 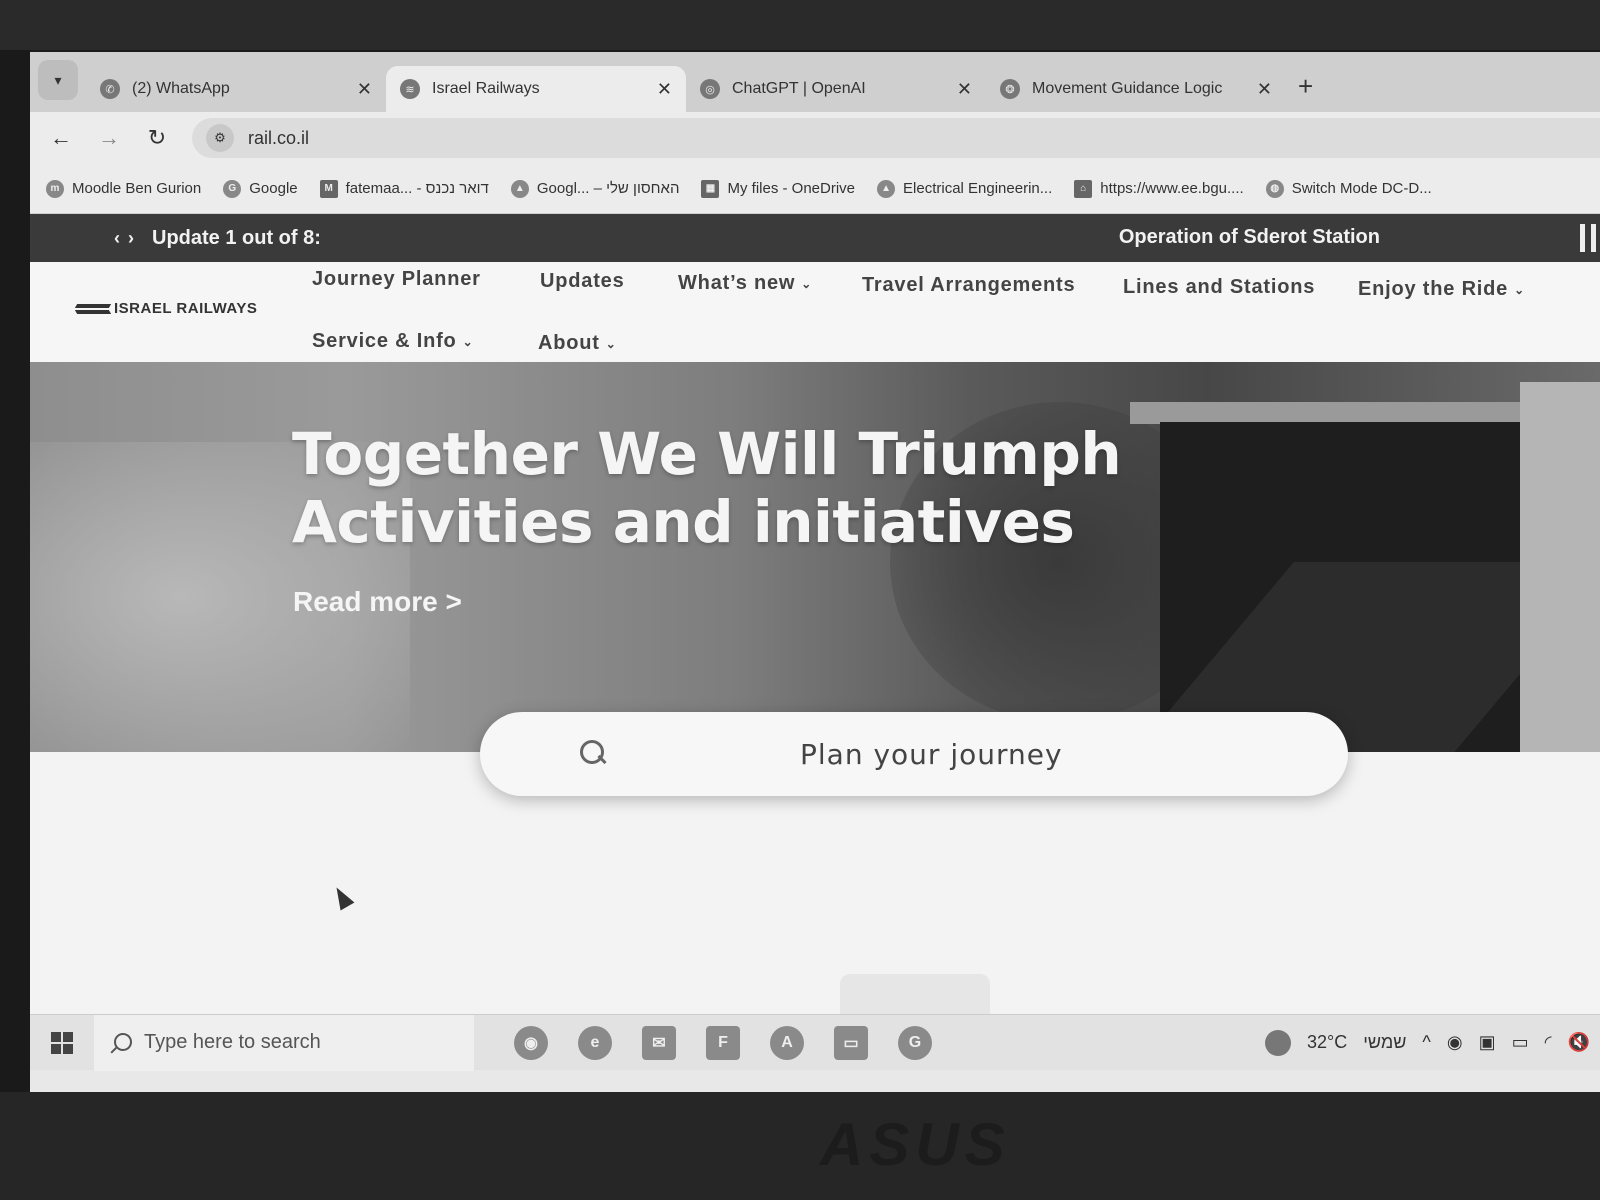 What do you see at coordinates (128, 238) in the screenshot?
I see `ticker-arrows-icon: ‹›` at bounding box center [128, 238].